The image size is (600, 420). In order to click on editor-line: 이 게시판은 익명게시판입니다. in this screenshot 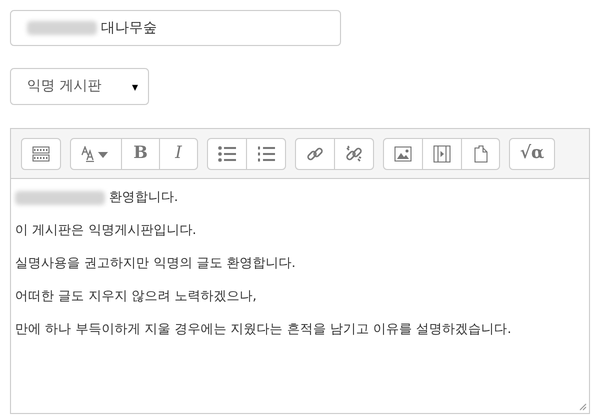, I will do `click(105, 231)`.